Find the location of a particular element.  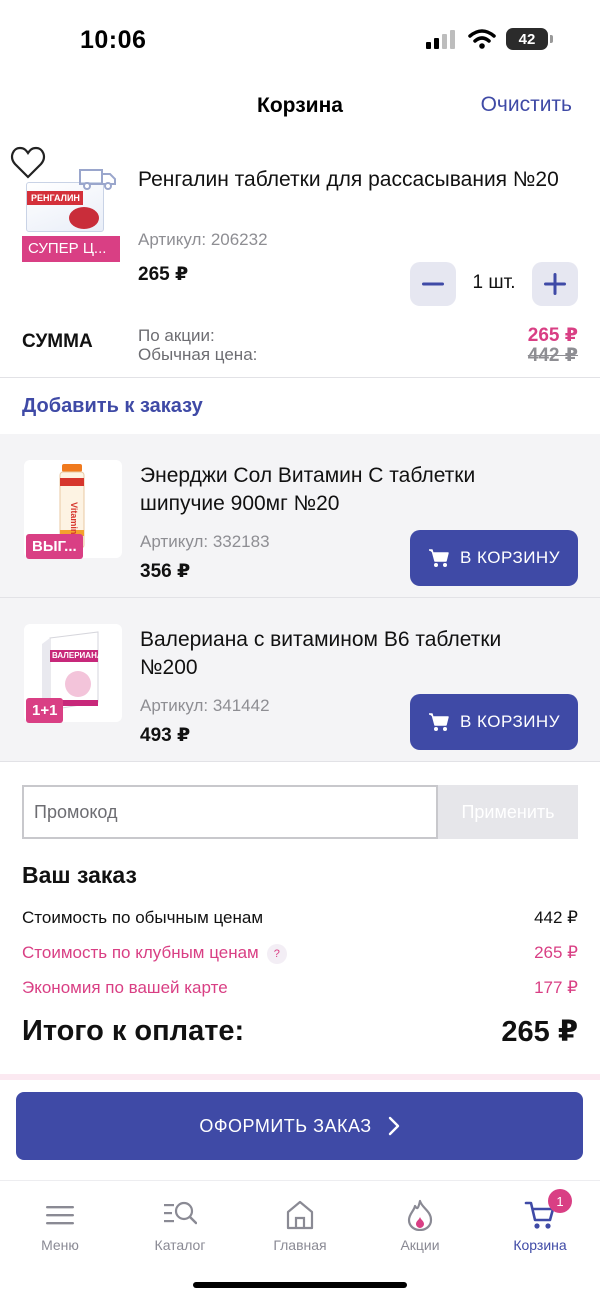

total-label: Итого к оплате: is located at coordinates (133, 1031).